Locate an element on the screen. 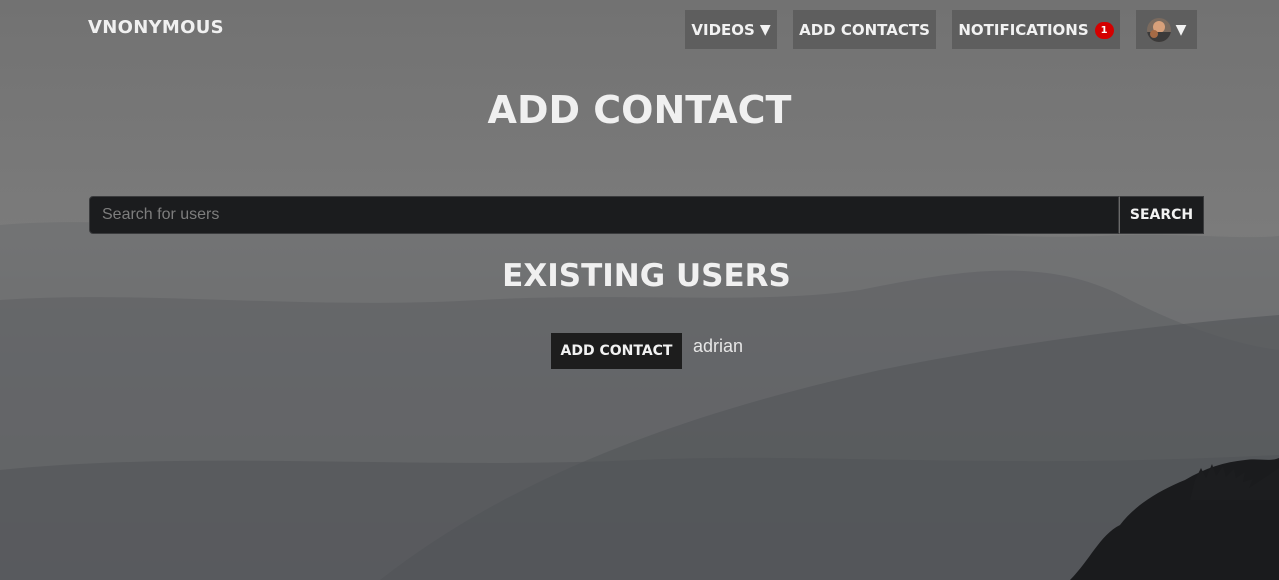  existing-users-heading: EXISTING USERS is located at coordinates (646, 276).